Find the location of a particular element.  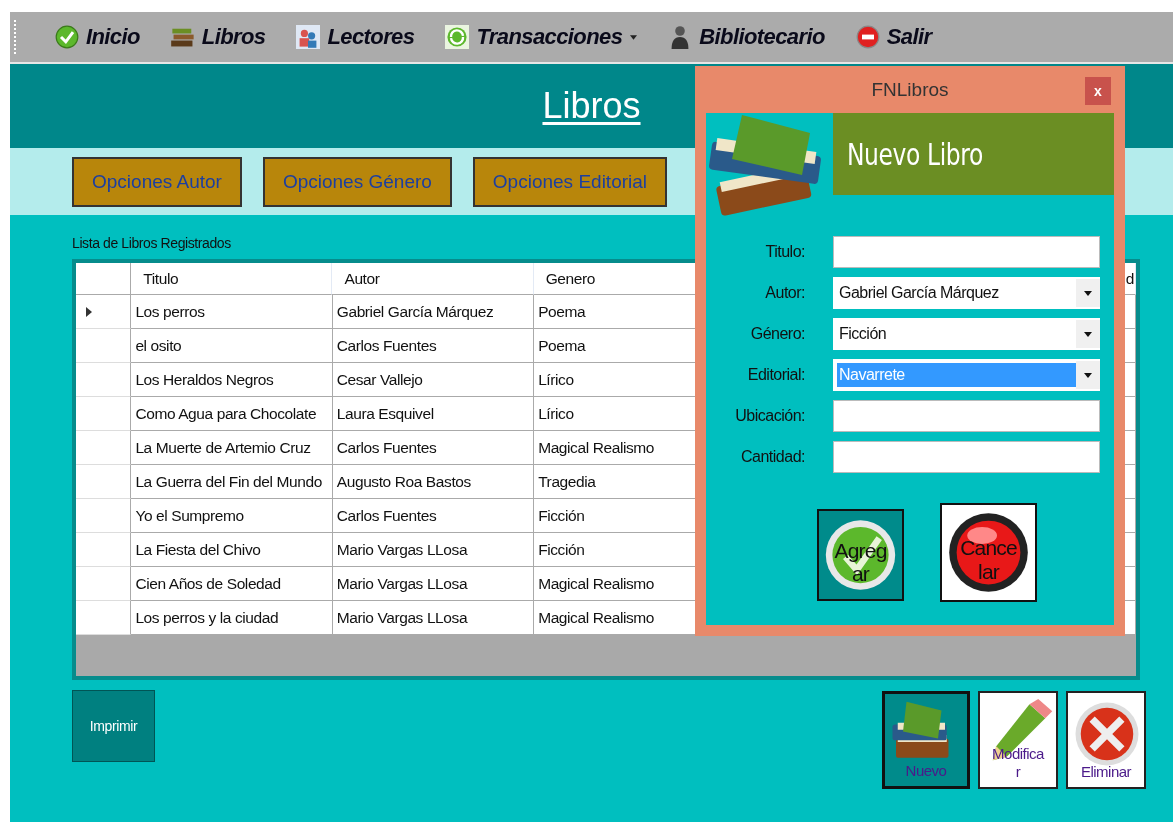

stop-icon is located at coordinates (867, 37).